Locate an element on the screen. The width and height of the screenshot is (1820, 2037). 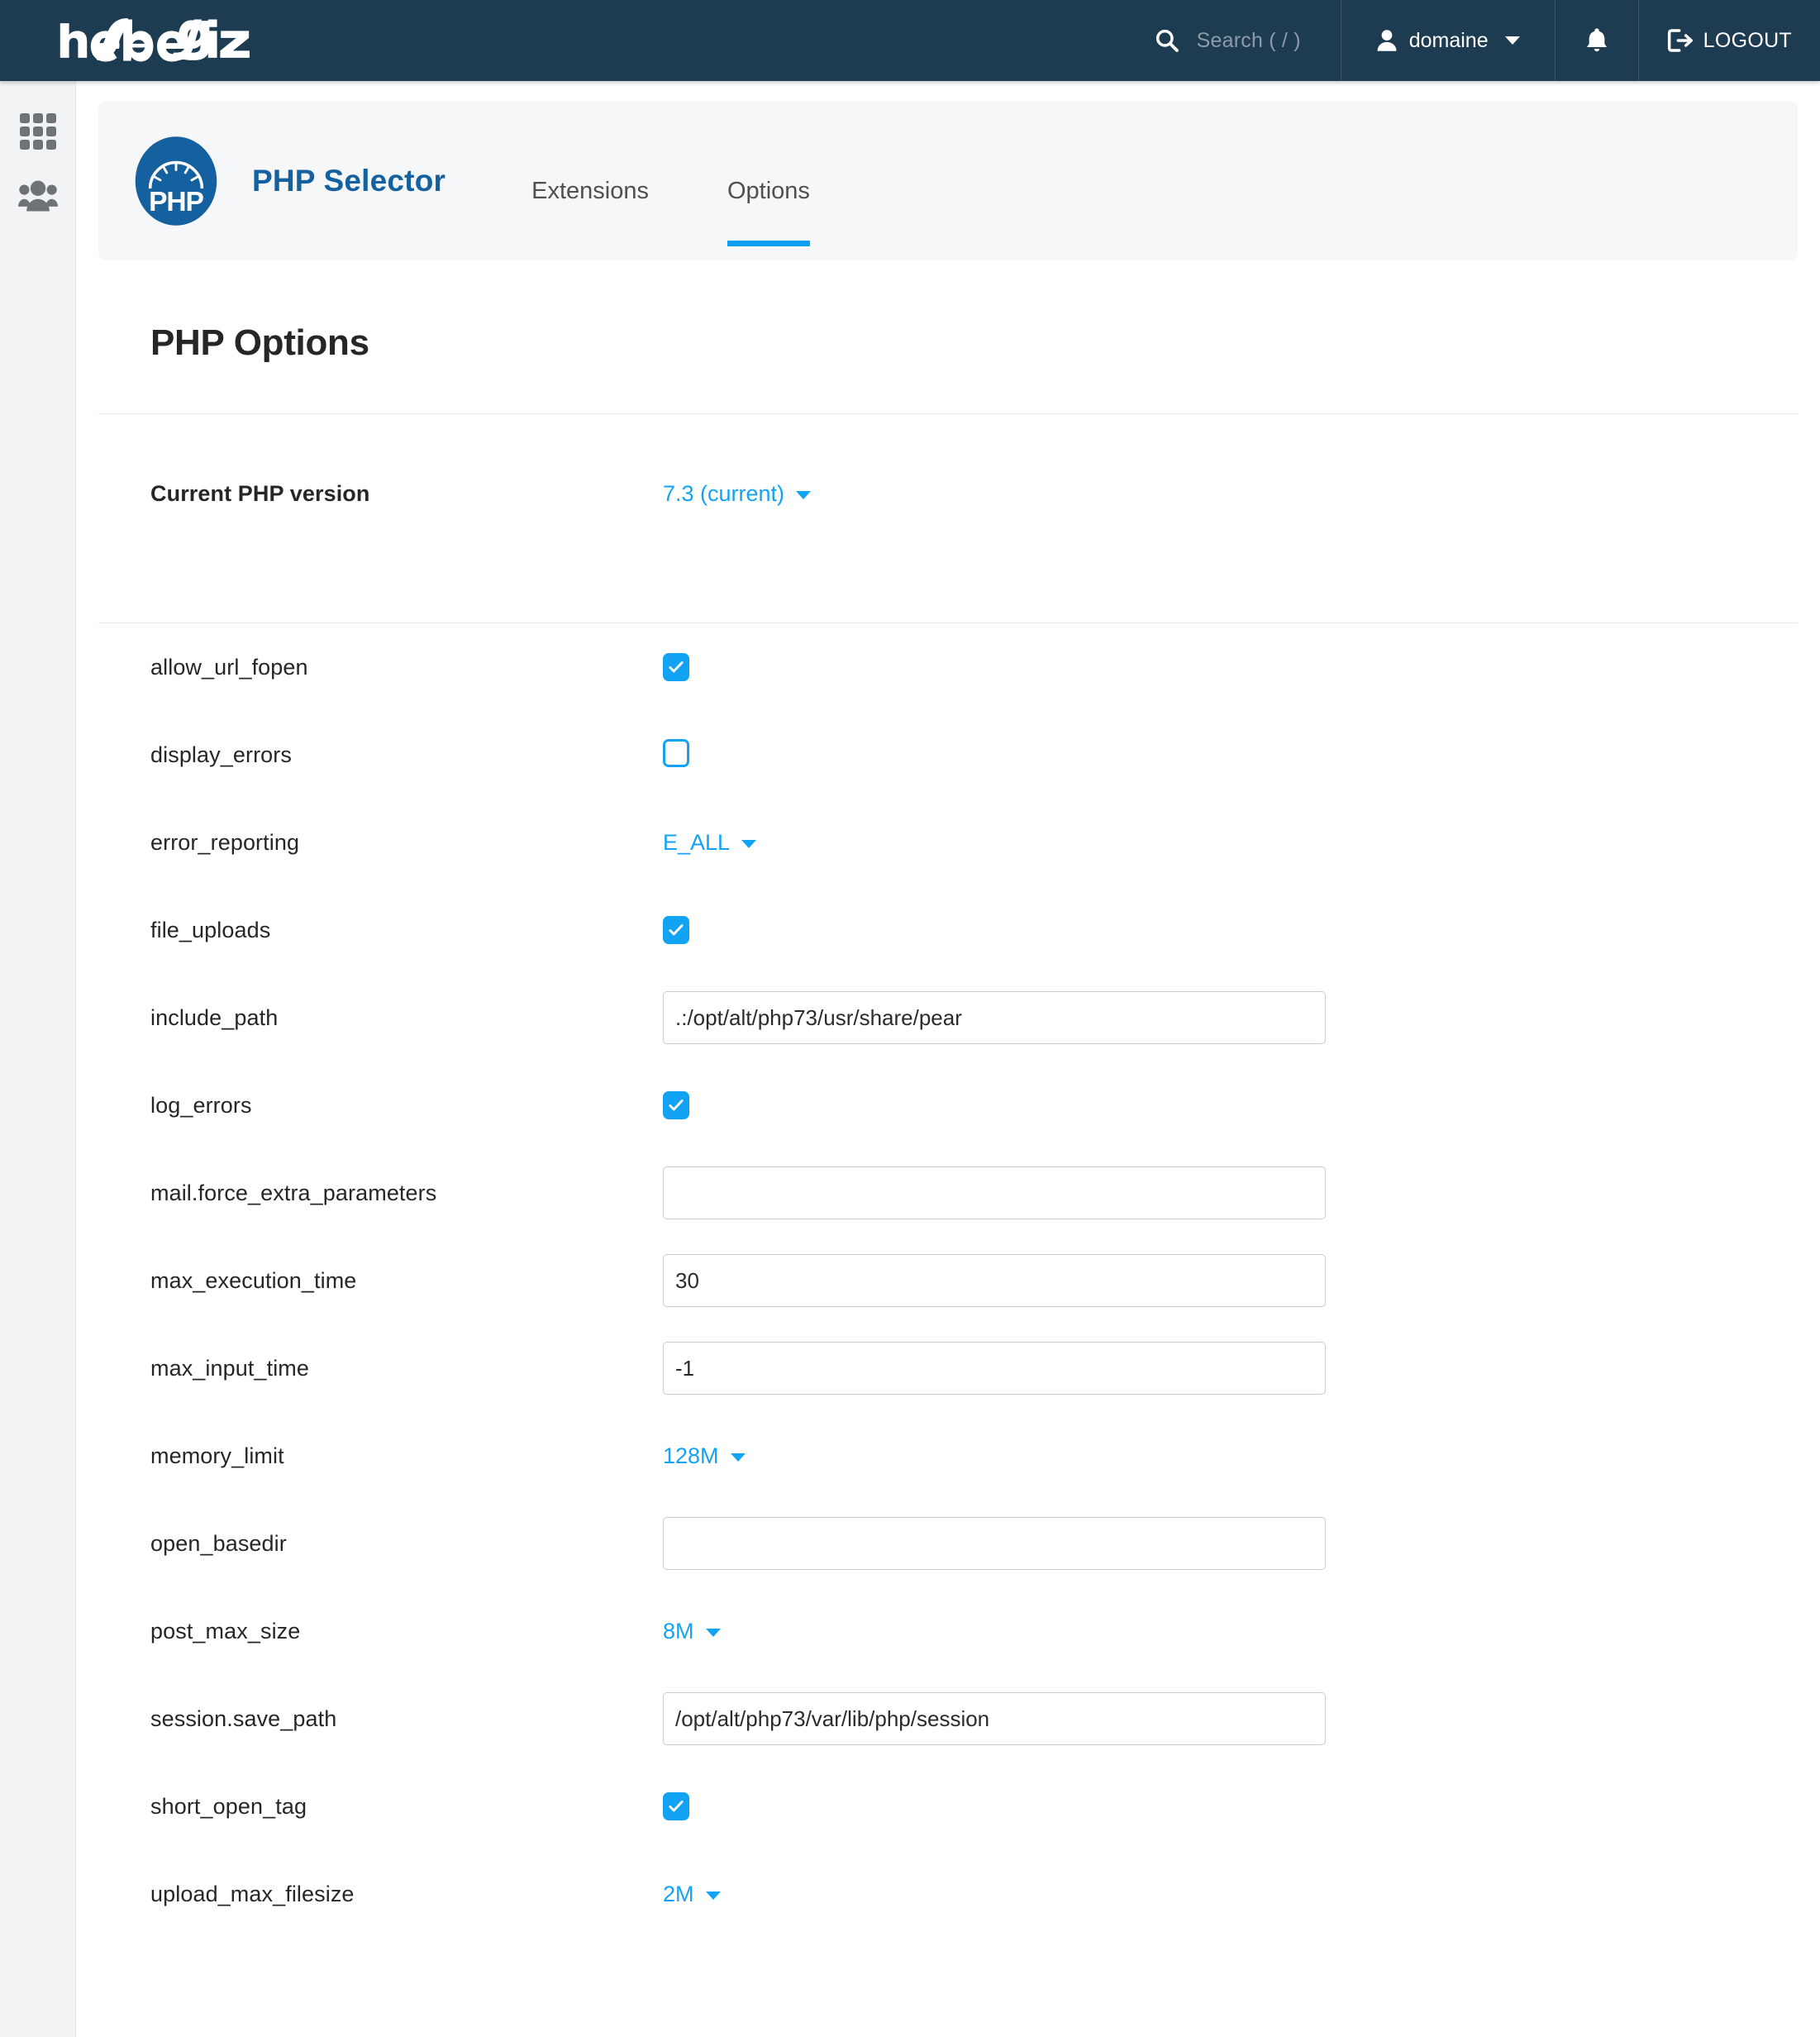
option-select: 8M is located at coordinates (692, 1631).